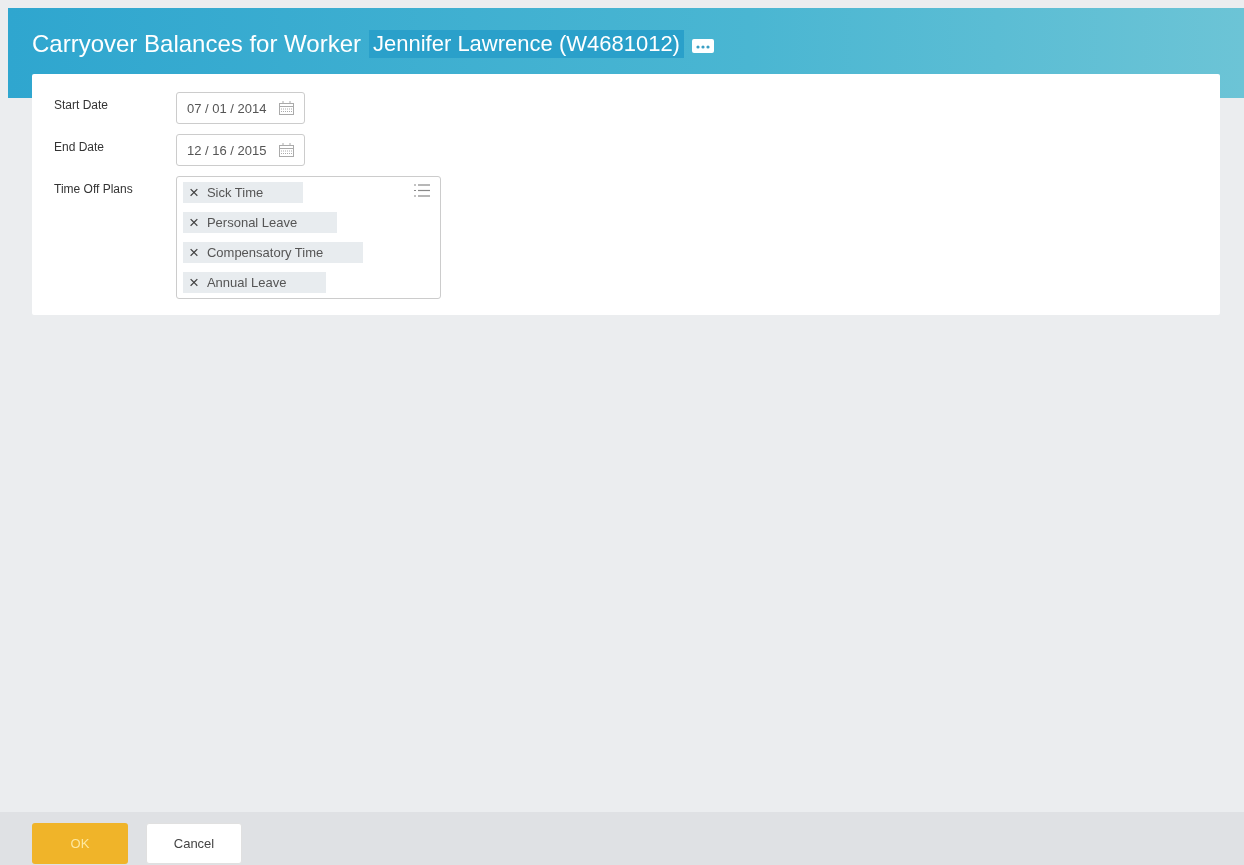 The image size is (1244, 865). Describe the element at coordinates (273, 252) in the screenshot. I see `selected-plan-pill: × Compensatory Time` at that location.